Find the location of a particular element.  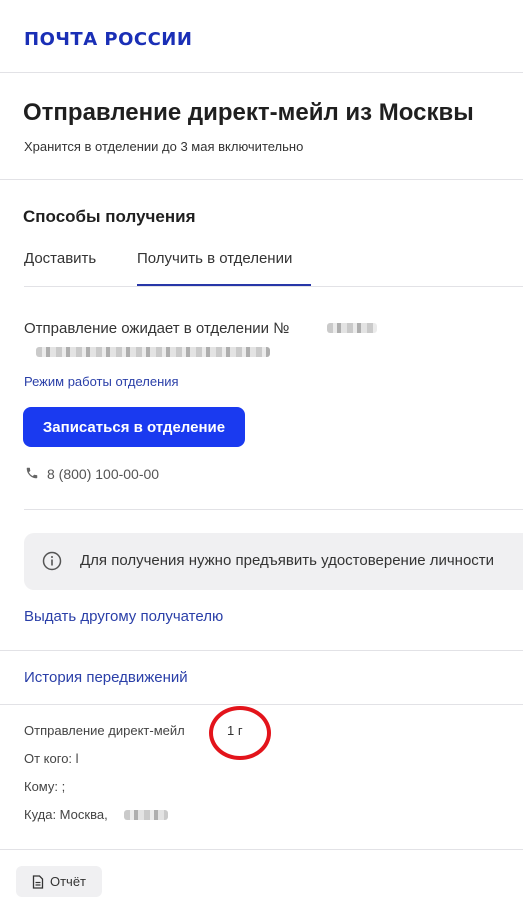

annotation-circle is located at coordinates (240, 733).